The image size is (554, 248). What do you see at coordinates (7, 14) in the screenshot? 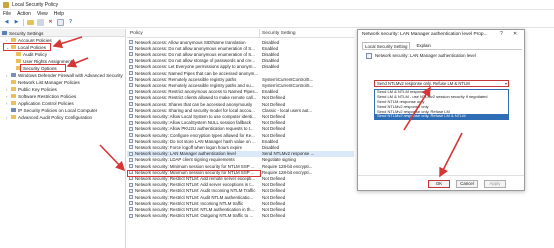
I see `menu-file: File` at bounding box center [7, 14].